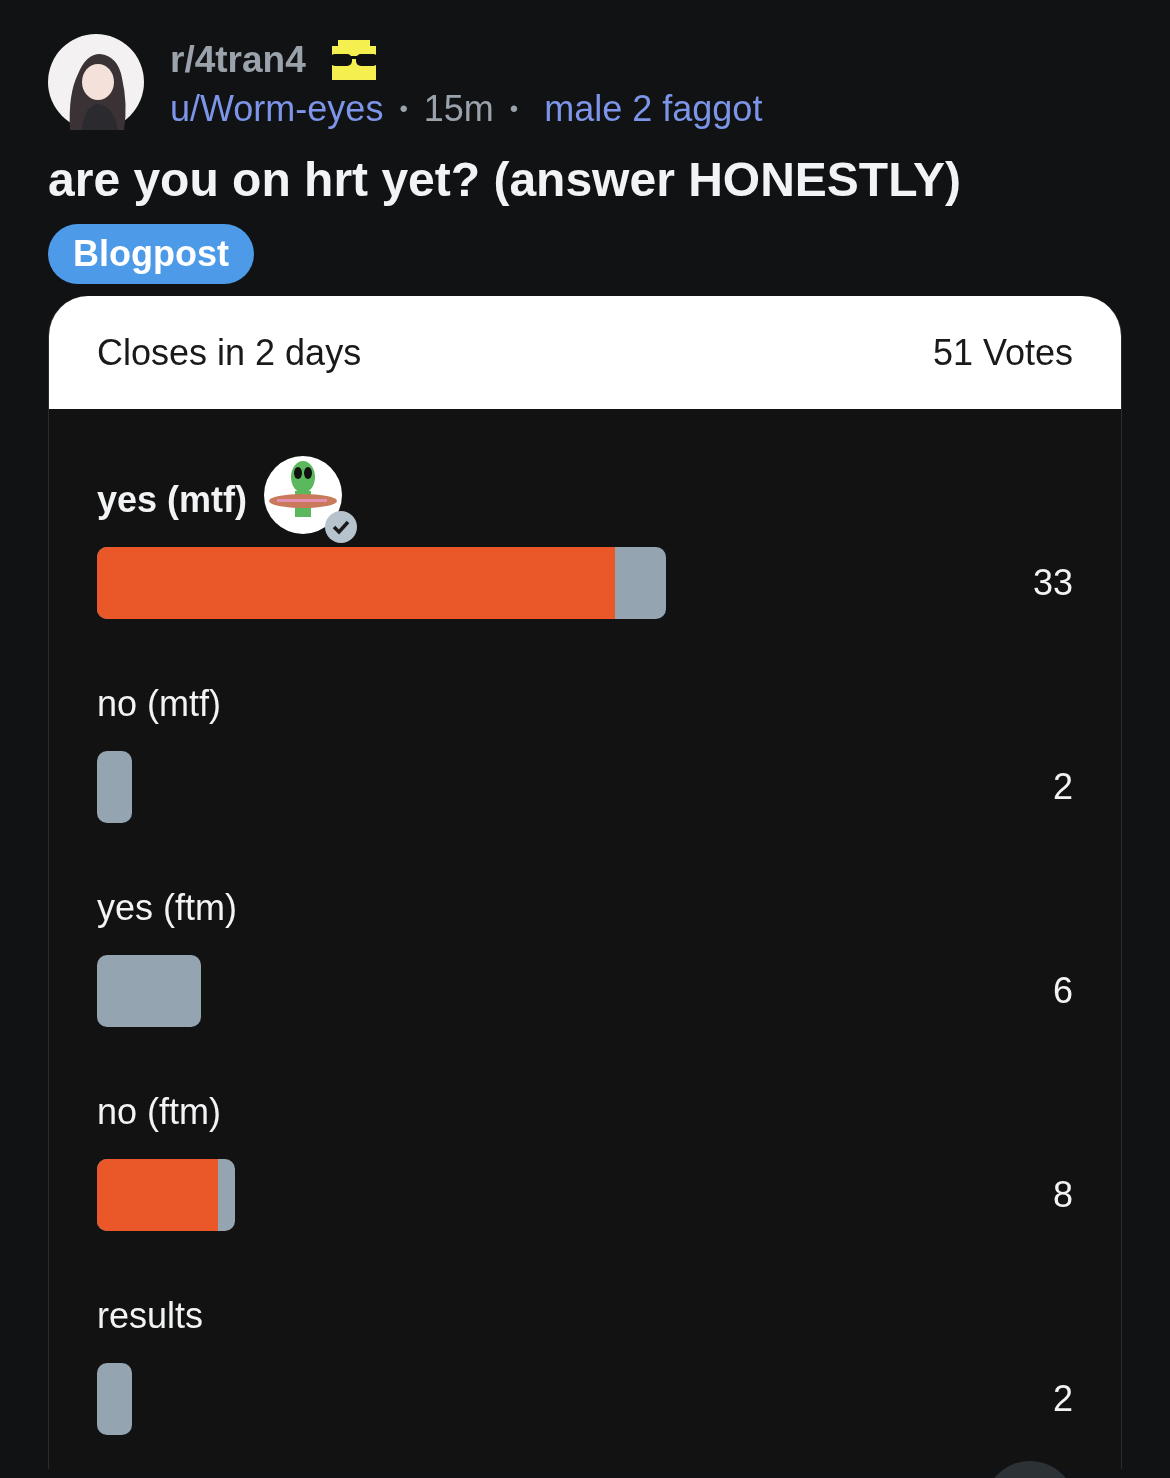 This screenshot has height=1478, width=1170. I want to click on option-label: yes (ftm), so click(167, 908).